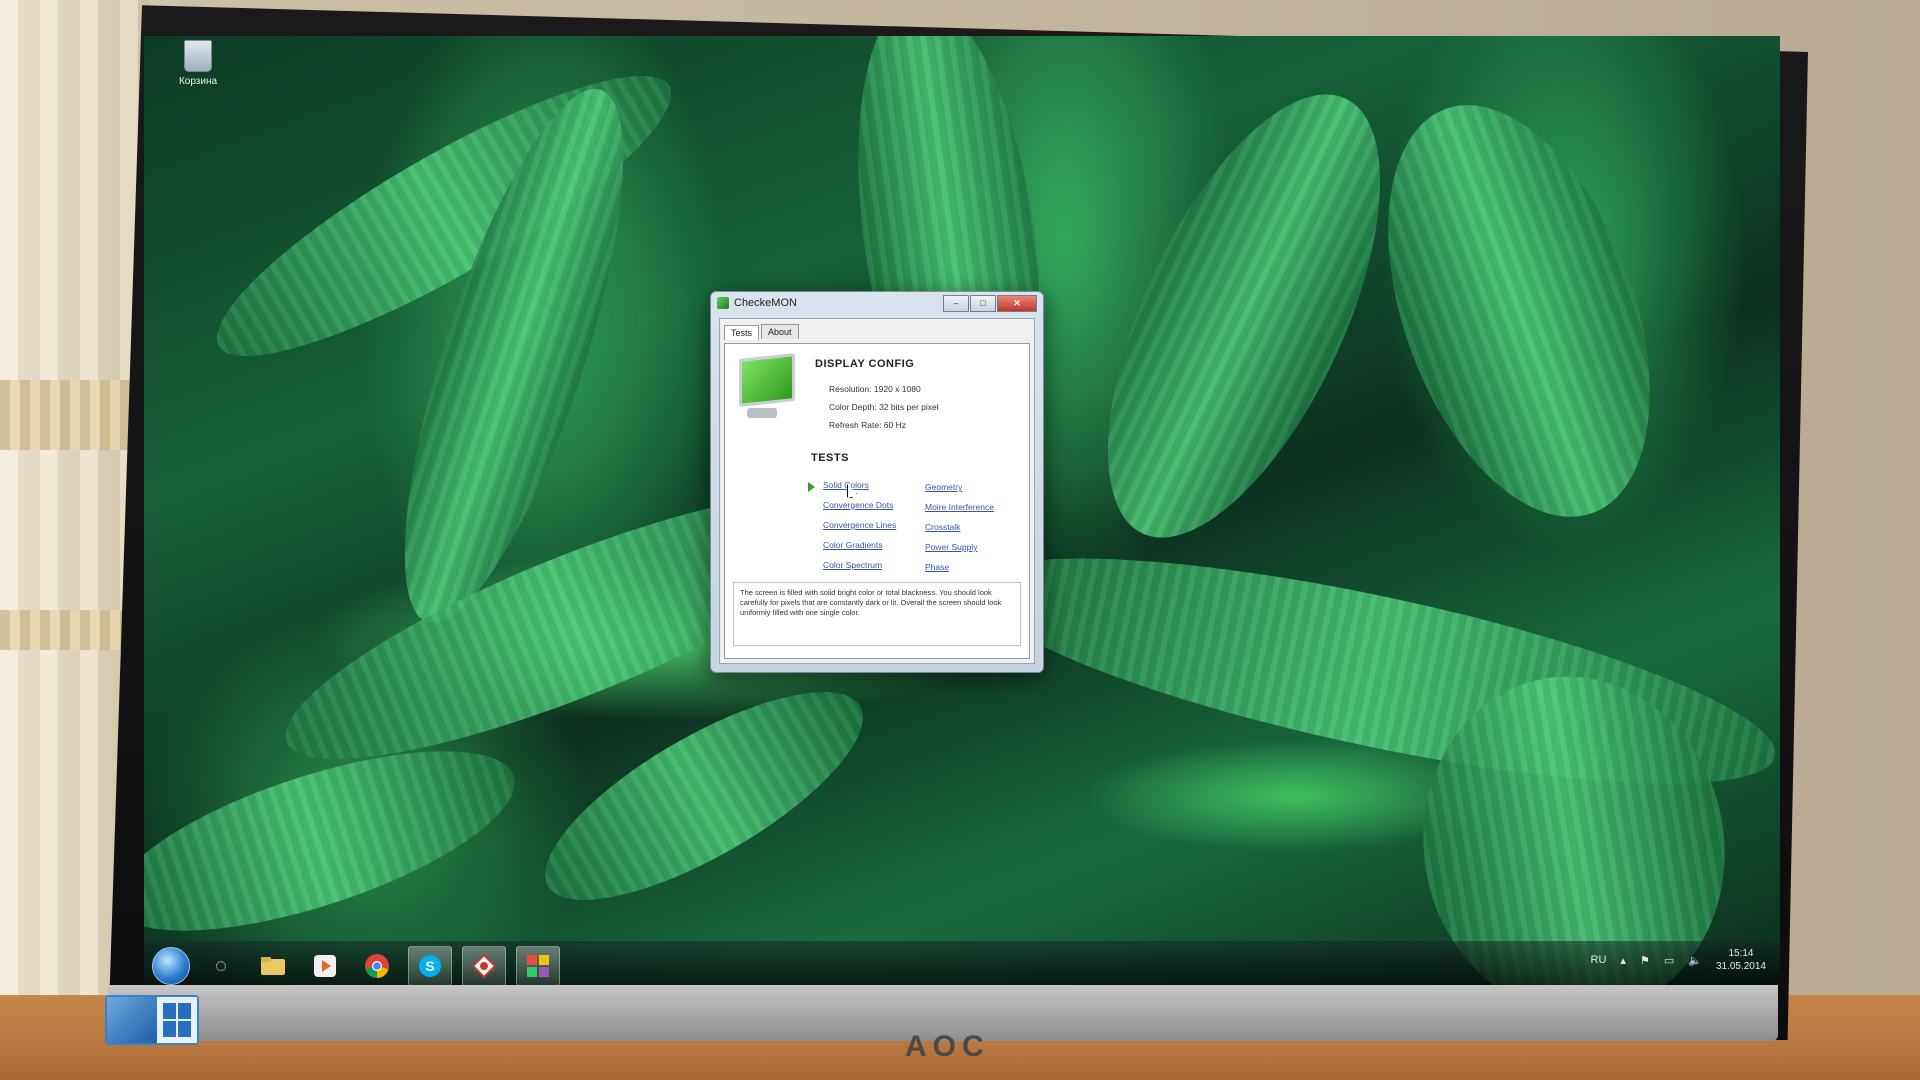 This screenshot has width=1920, height=1080. Describe the element at coordinates (1740, 966) in the screenshot. I see `clock-date: 31.05.2014` at that location.